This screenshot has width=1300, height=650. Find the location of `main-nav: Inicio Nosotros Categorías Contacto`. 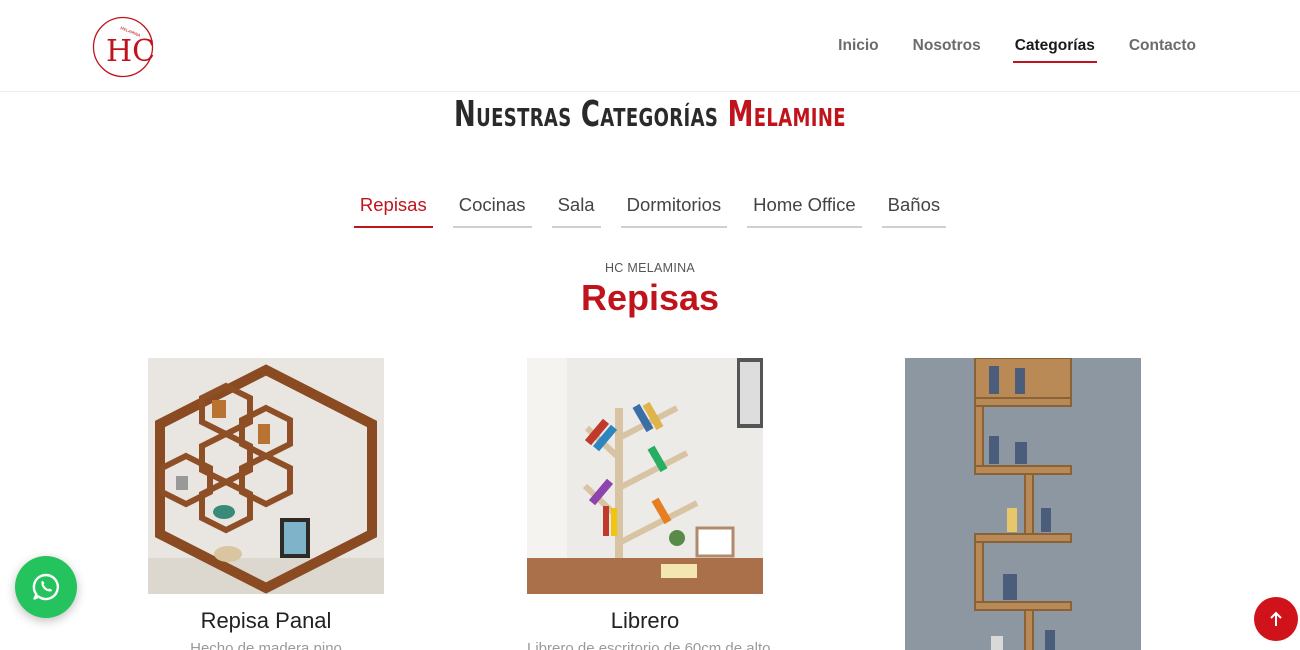

main-nav: Inicio Nosotros Categorías Contacto is located at coordinates (1017, 50).